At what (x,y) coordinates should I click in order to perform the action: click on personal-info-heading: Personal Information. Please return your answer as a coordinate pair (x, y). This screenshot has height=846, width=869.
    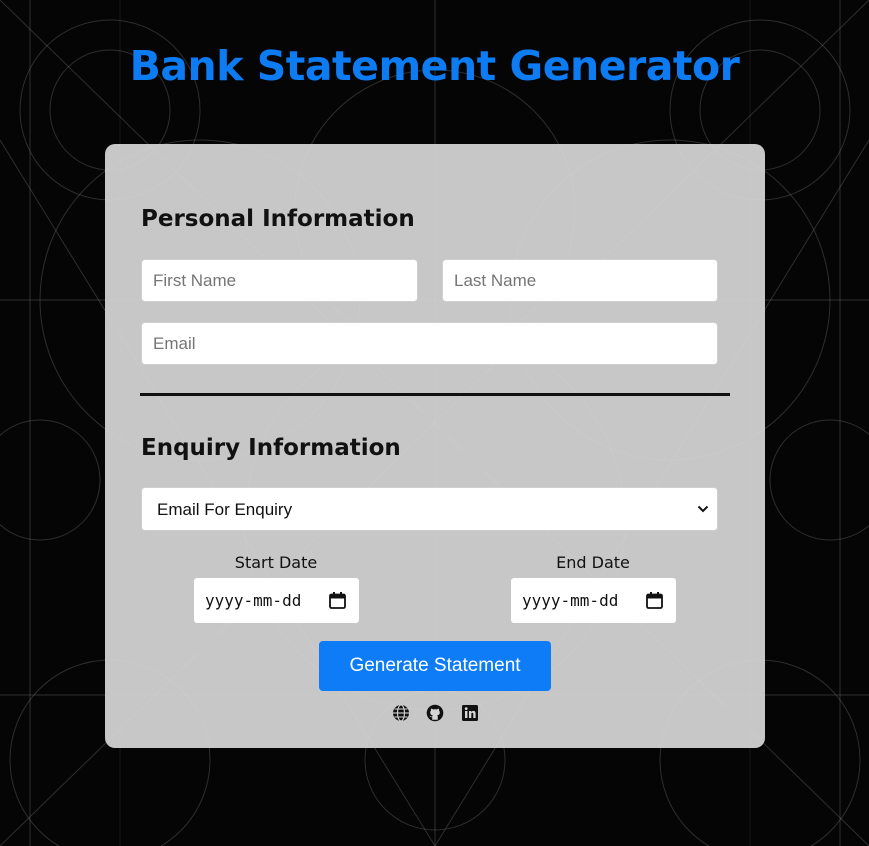
    Looking at the image, I should click on (278, 219).